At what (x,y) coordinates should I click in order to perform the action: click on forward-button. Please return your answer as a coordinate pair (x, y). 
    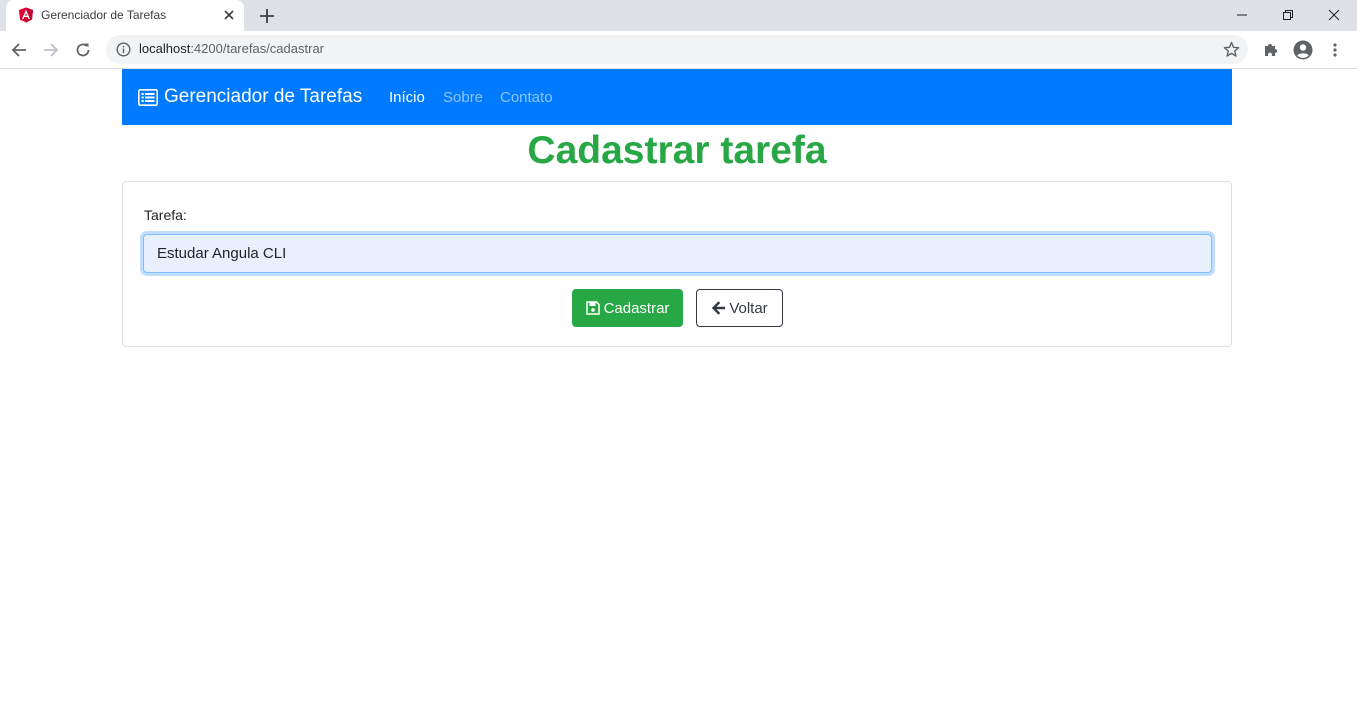
    Looking at the image, I should click on (51, 50).